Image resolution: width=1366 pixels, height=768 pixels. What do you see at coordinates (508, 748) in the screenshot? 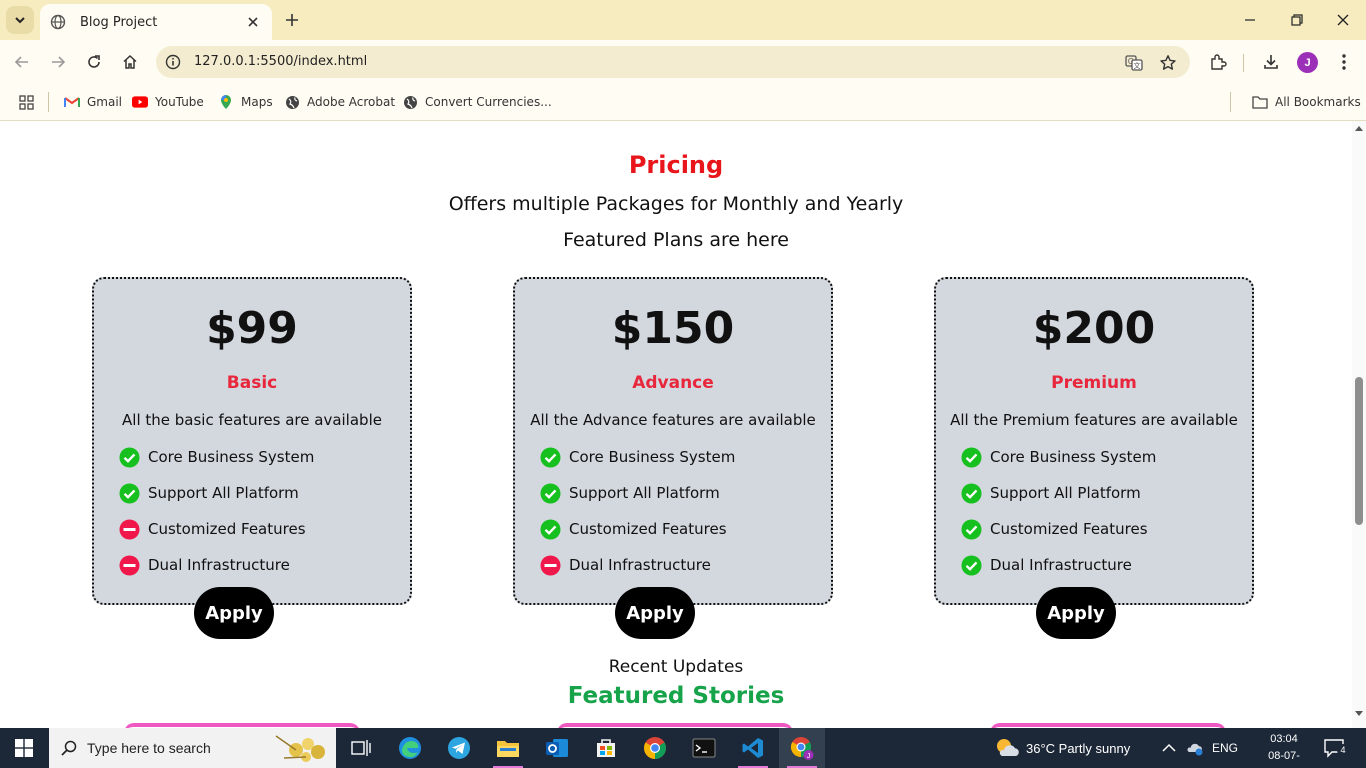
I see `file-explorer-app` at bounding box center [508, 748].